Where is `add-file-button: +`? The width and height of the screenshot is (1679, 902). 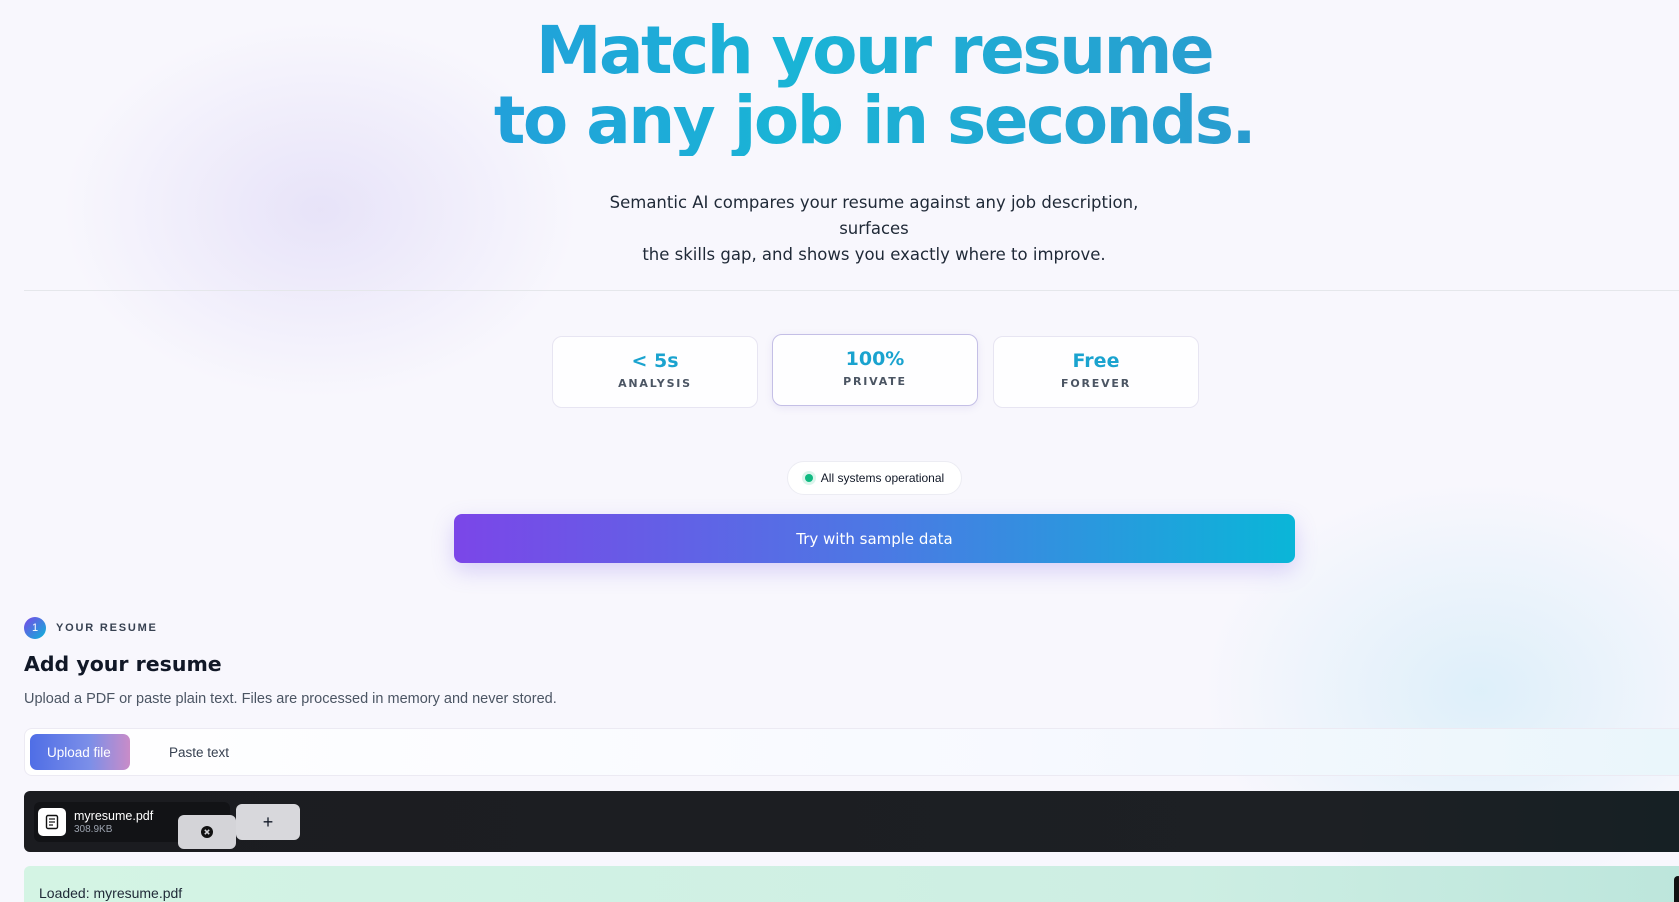 add-file-button: + is located at coordinates (268, 822).